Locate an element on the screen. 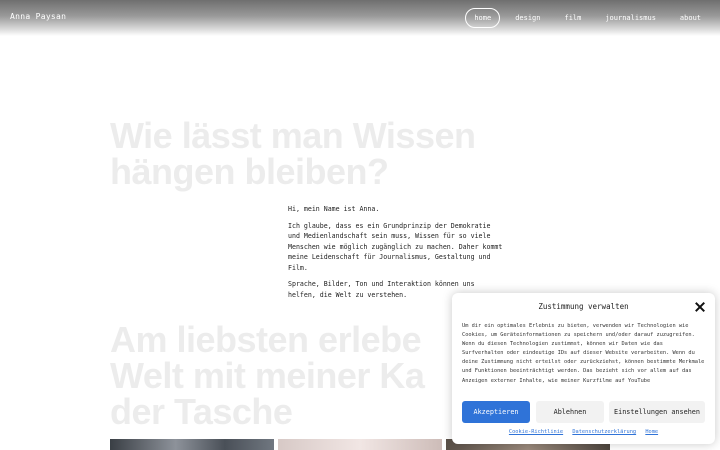 The height and width of the screenshot is (450, 720). intro-greeting: Hi, mein Name ist Anna. is located at coordinates (334, 209).